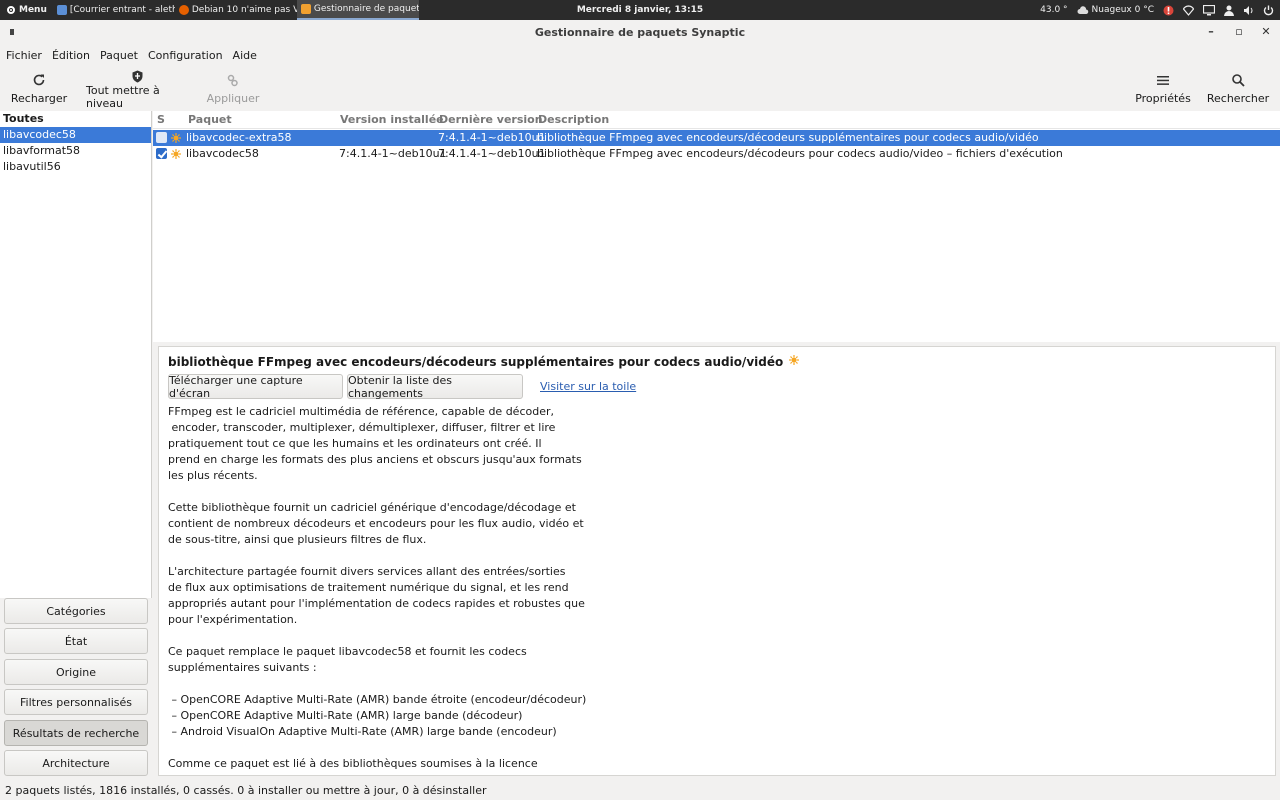 The image size is (1280, 800). What do you see at coordinates (222, 153) in the screenshot?
I see `package-name: libavcodec58` at bounding box center [222, 153].